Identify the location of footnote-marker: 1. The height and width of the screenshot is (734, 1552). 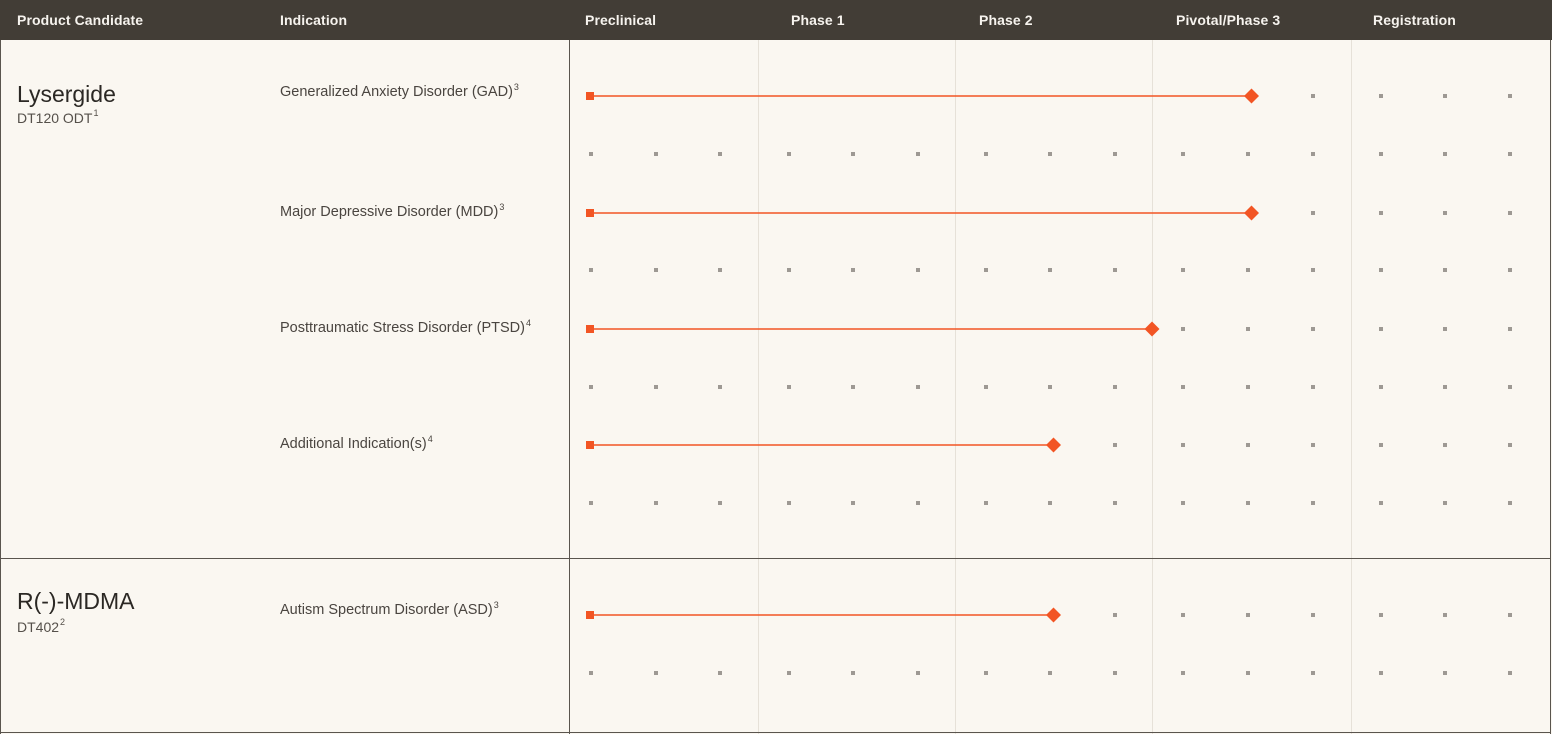
(96, 113).